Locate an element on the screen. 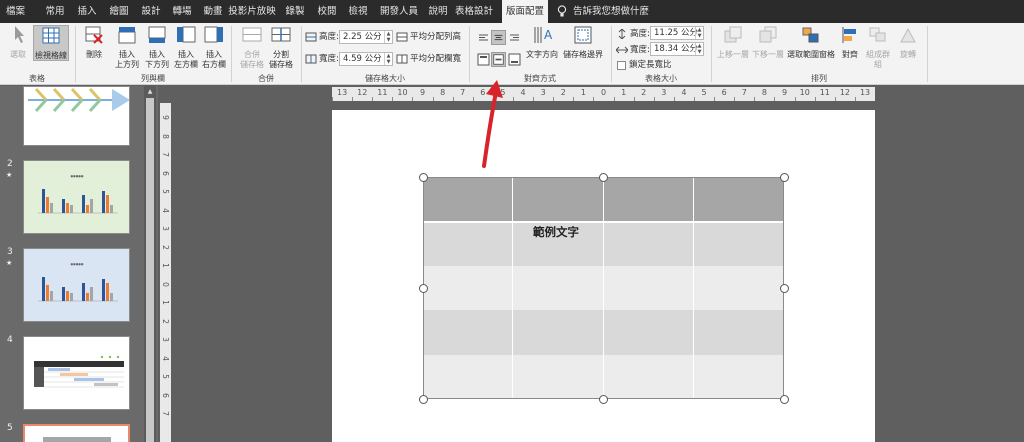  tab-3: 繪圖 is located at coordinates (119, 11).